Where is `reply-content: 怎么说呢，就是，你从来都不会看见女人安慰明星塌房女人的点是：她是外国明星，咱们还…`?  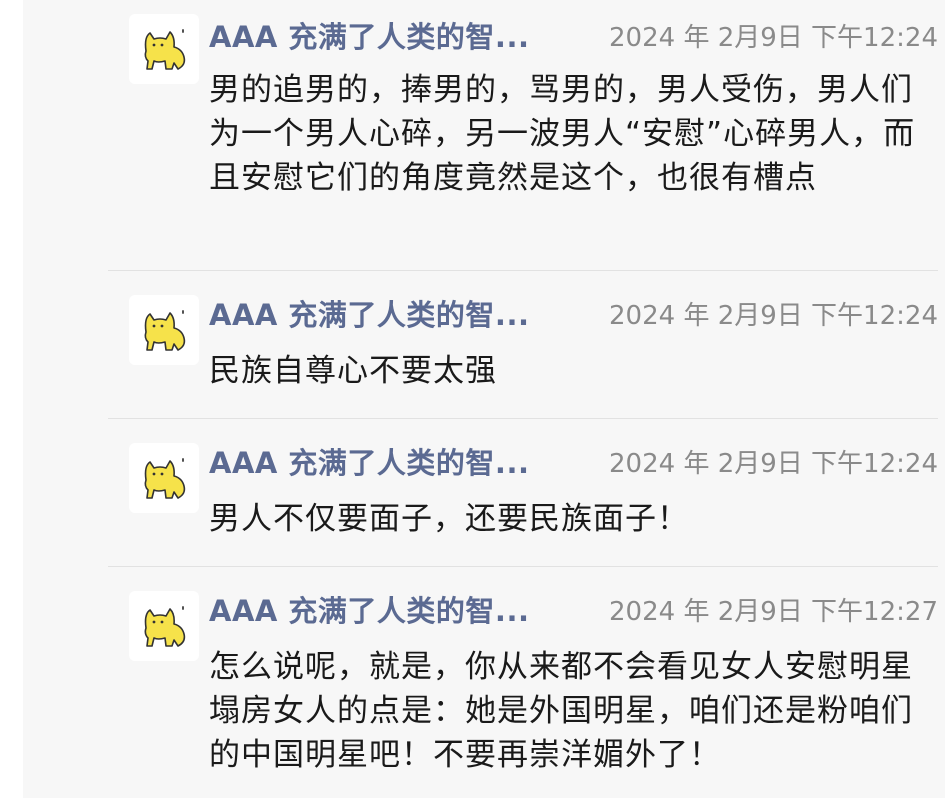
reply-content: 怎么说呢，就是，你从来都不会看见女人安慰明星塌房女人的点是：她是外国明星，咱们还… is located at coordinates (561, 711).